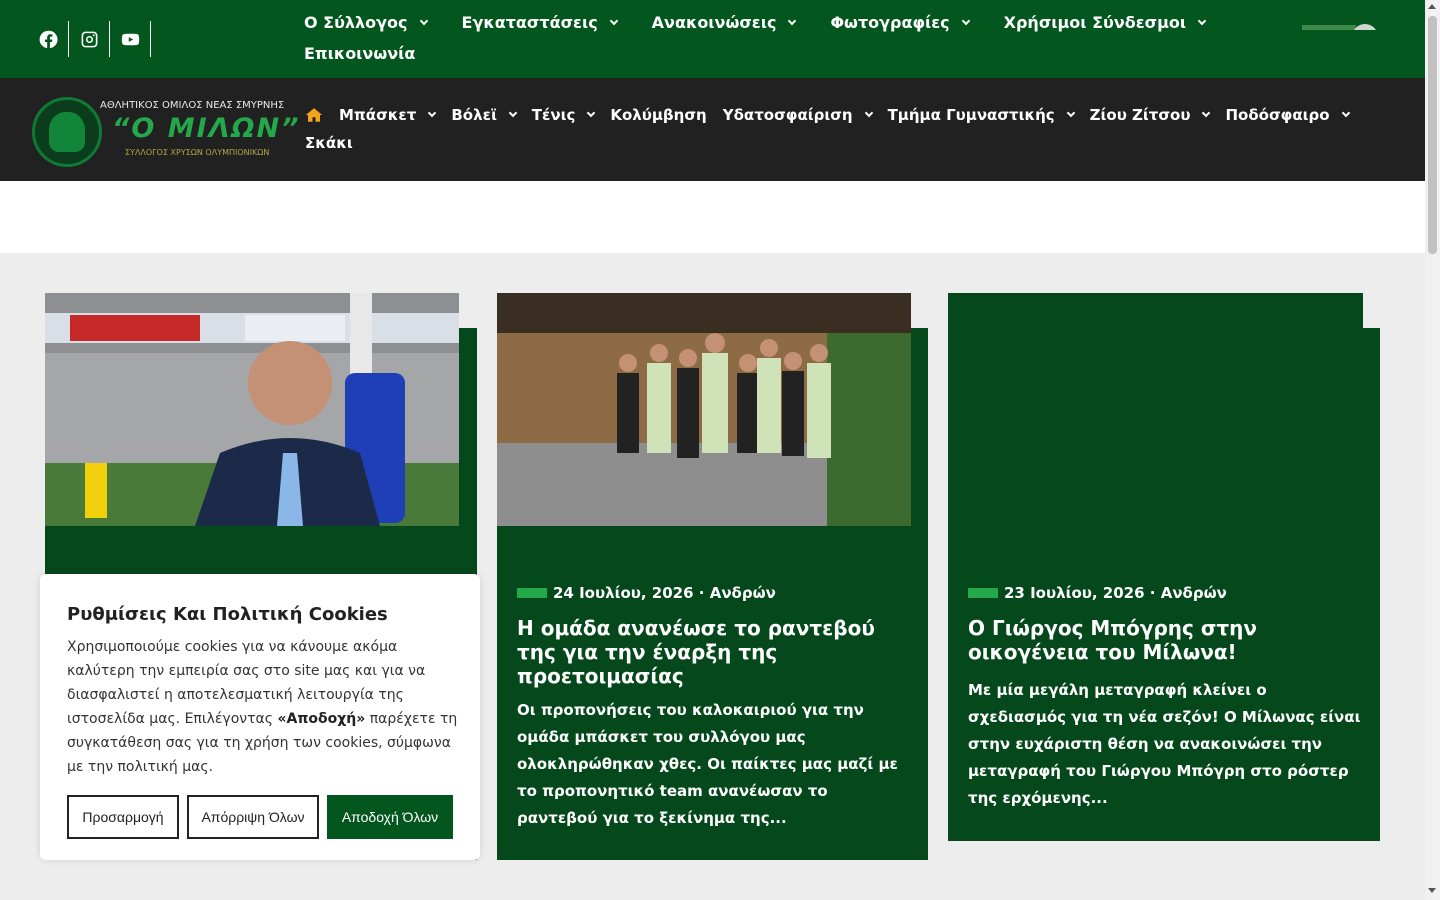 This screenshot has height=900, width=1440. What do you see at coordinates (1339, 26) in the screenshot?
I see `language-flag-icon` at bounding box center [1339, 26].